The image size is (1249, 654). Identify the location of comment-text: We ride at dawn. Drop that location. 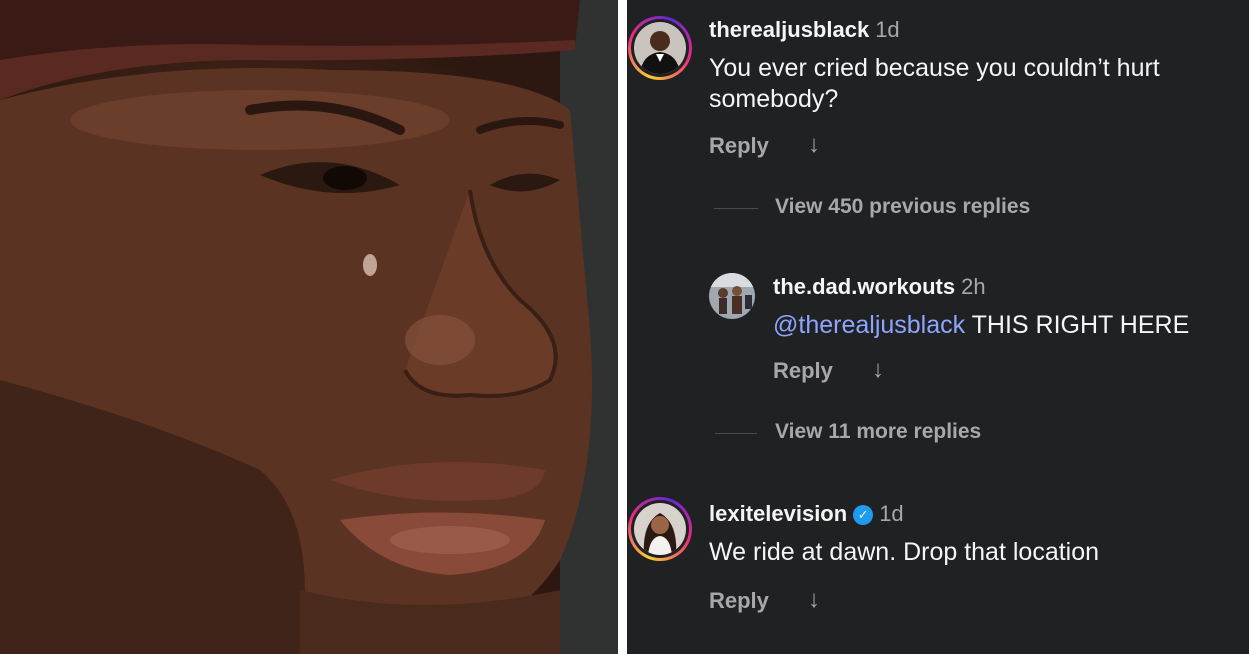
(904, 552).